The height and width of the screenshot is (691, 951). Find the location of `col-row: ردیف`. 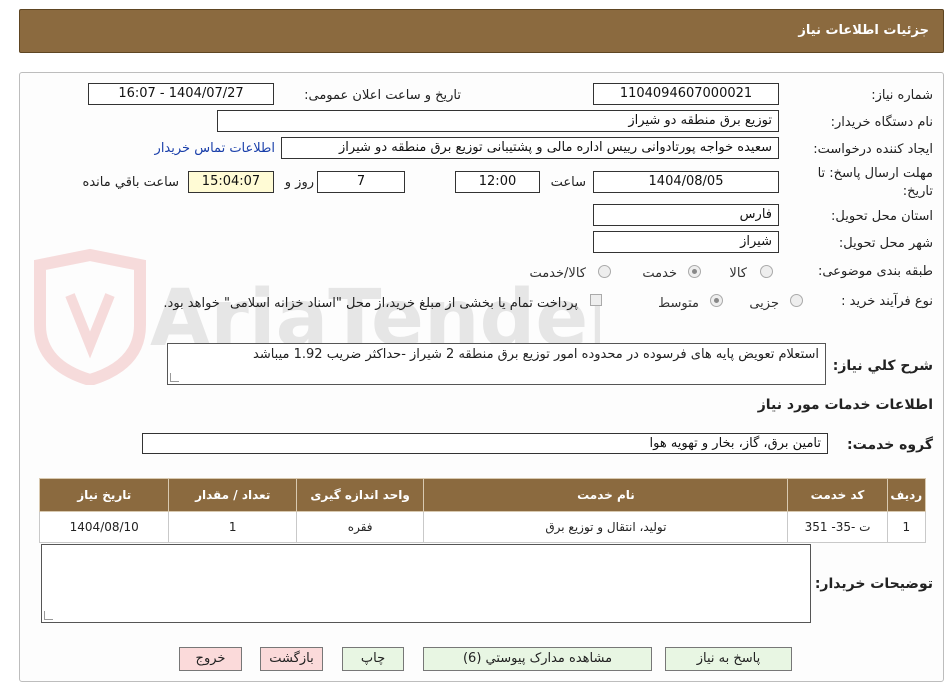

col-row: ردیف is located at coordinates (906, 495).